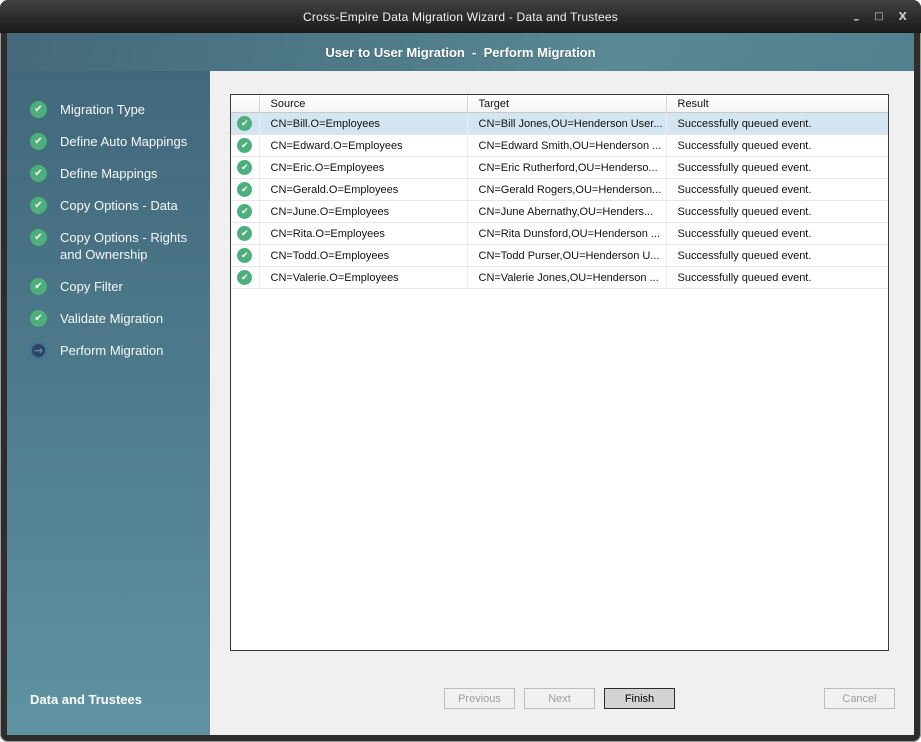 The height and width of the screenshot is (742, 921). Describe the element at coordinates (363, 233) in the screenshot. I see `cell-source: CN=Rita.O=Employees` at that location.